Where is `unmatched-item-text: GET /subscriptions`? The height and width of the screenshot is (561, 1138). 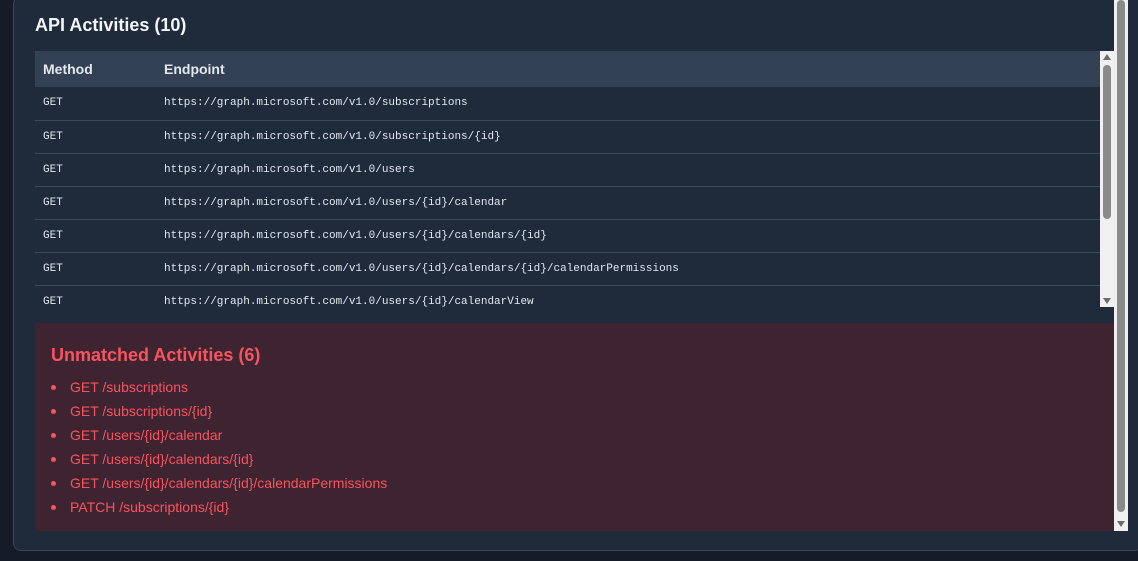 unmatched-item-text: GET /subscriptions is located at coordinates (129, 387).